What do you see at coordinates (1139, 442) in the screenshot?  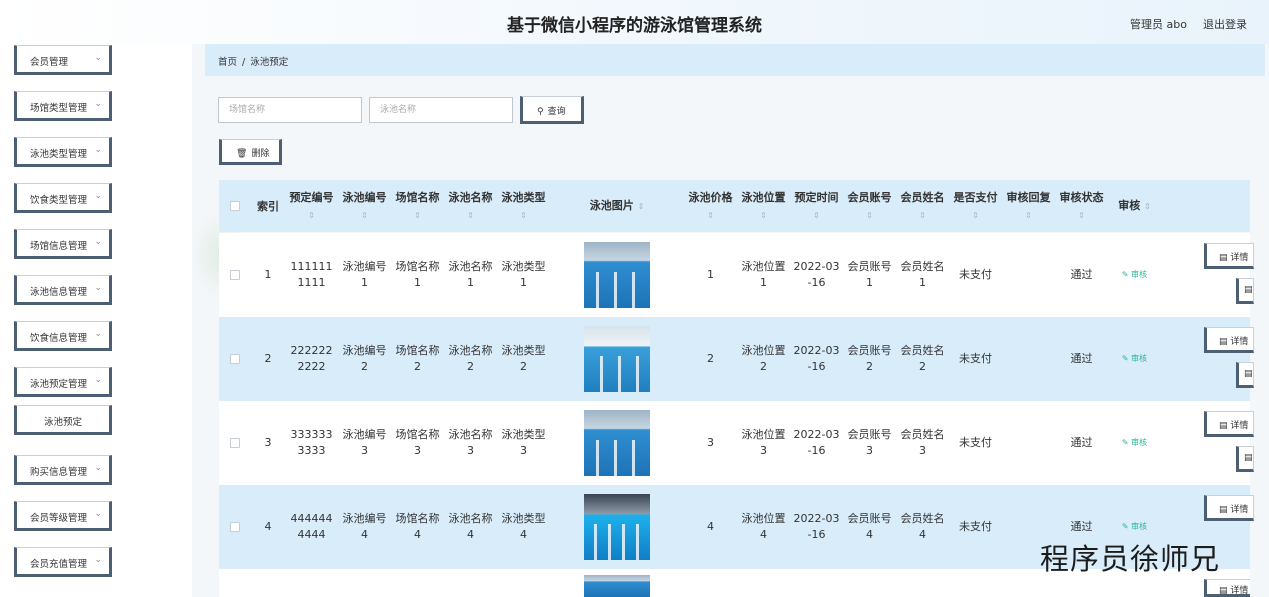 I see `audit-label: 审核` at bounding box center [1139, 442].